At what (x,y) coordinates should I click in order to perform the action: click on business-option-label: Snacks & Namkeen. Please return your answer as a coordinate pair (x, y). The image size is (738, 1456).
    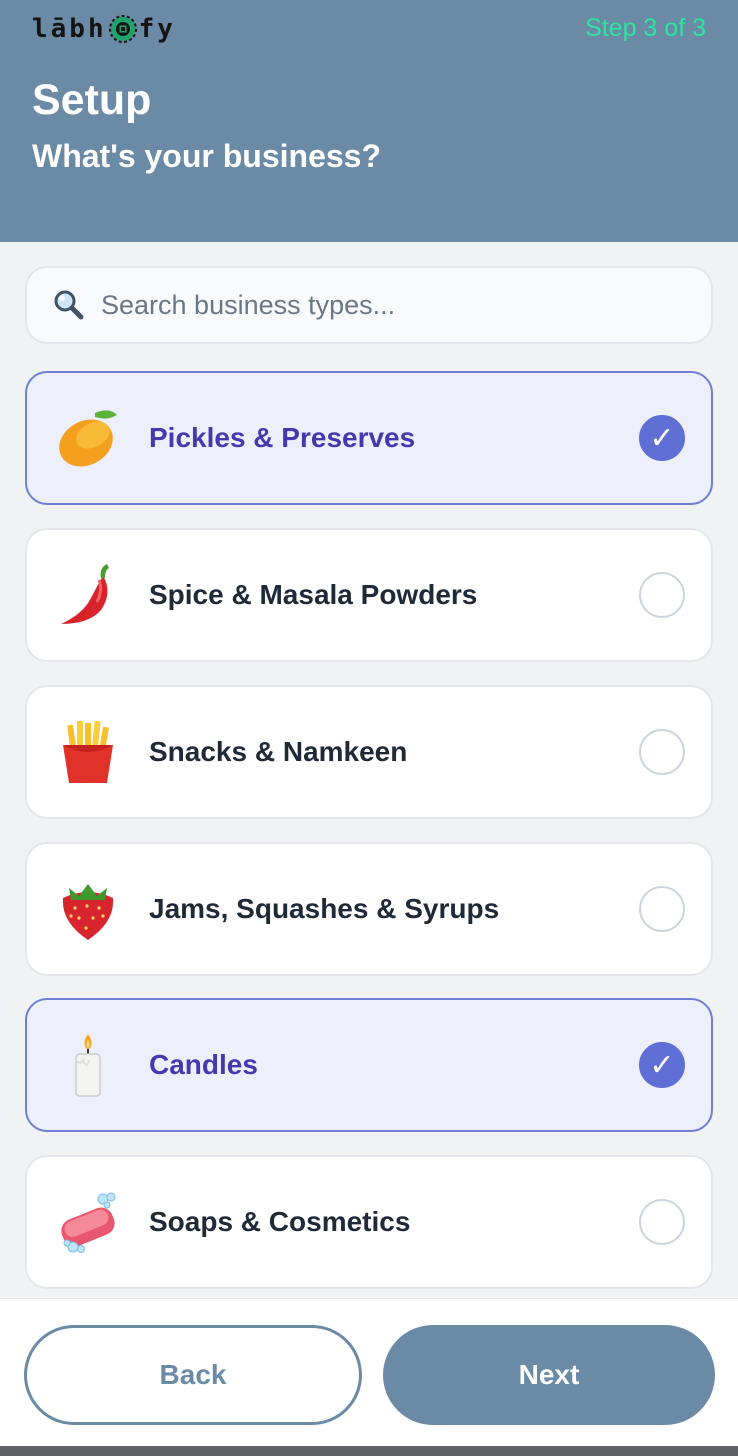
    Looking at the image, I should click on (278, 751).